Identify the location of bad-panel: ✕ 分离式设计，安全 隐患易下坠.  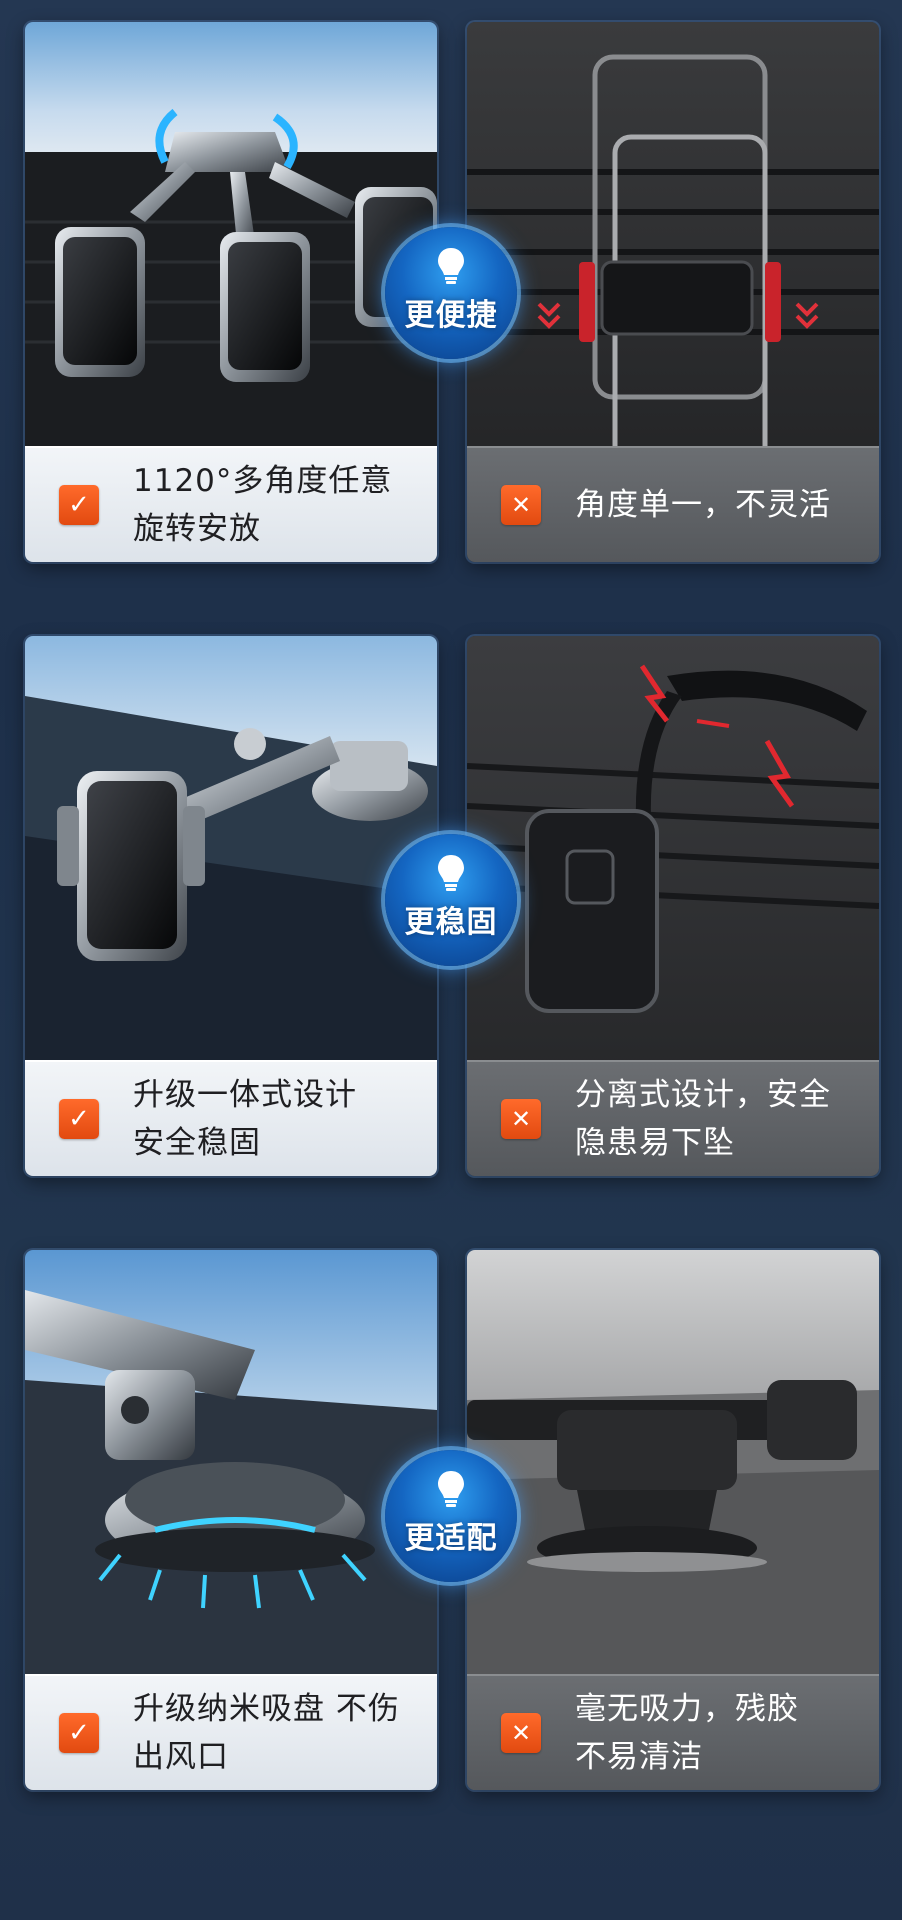
(673, 906).